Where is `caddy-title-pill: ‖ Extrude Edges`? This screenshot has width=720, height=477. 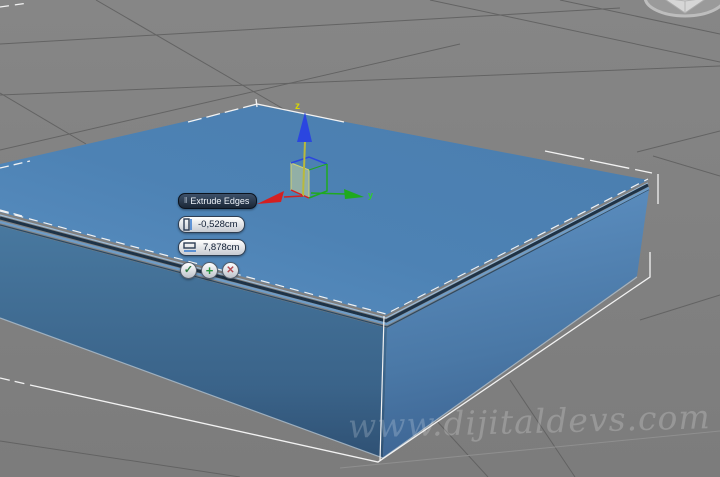
caddy-title-pill: ‖ Extrude Edges is located at coordinates (218, 201).